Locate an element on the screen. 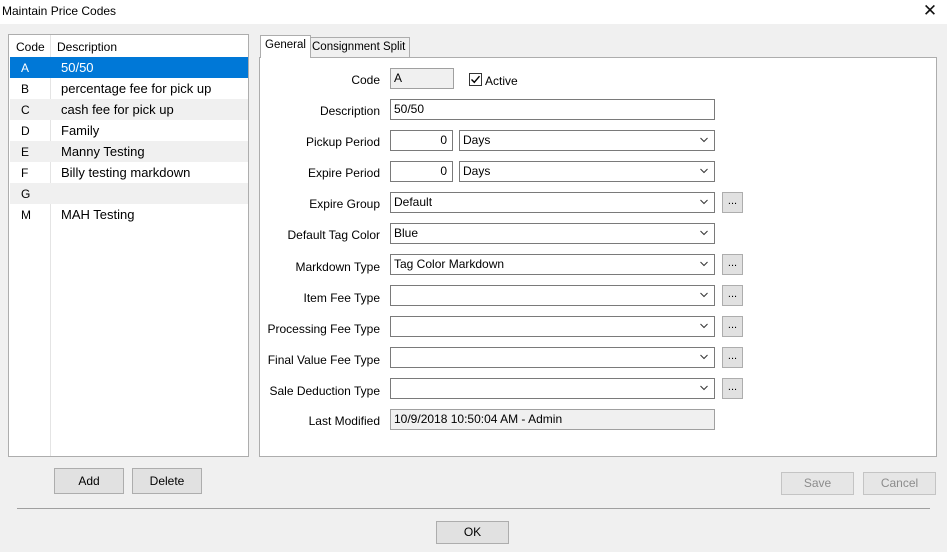 This screenshot has height=552, width=947. pickup-period-label: Pickup Period is located at coordinates (342, 142).